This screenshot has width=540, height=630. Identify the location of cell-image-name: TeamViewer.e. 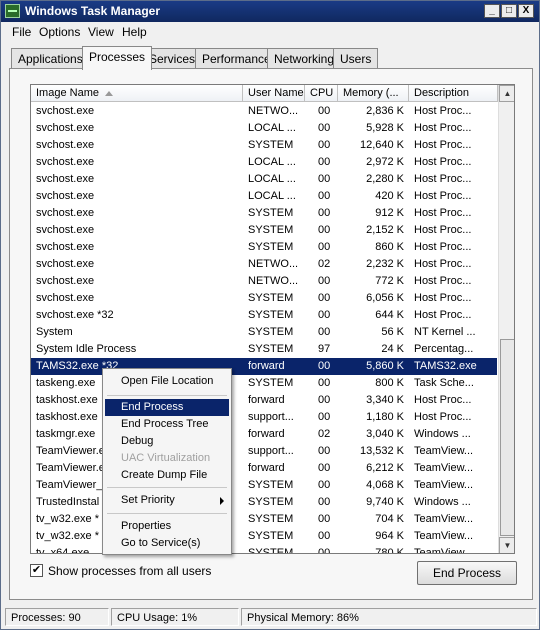
(70, 451).